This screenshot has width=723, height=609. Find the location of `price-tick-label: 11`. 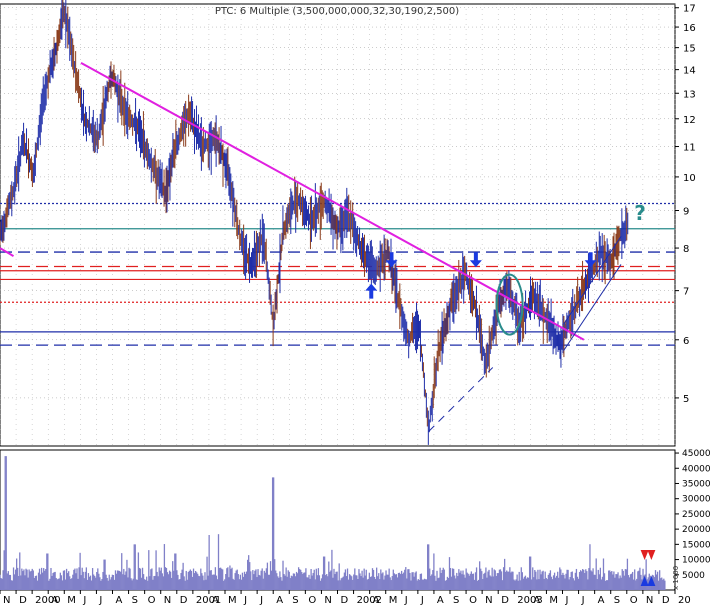

price-tick-label: 11 is located at coordinates (689, 148).